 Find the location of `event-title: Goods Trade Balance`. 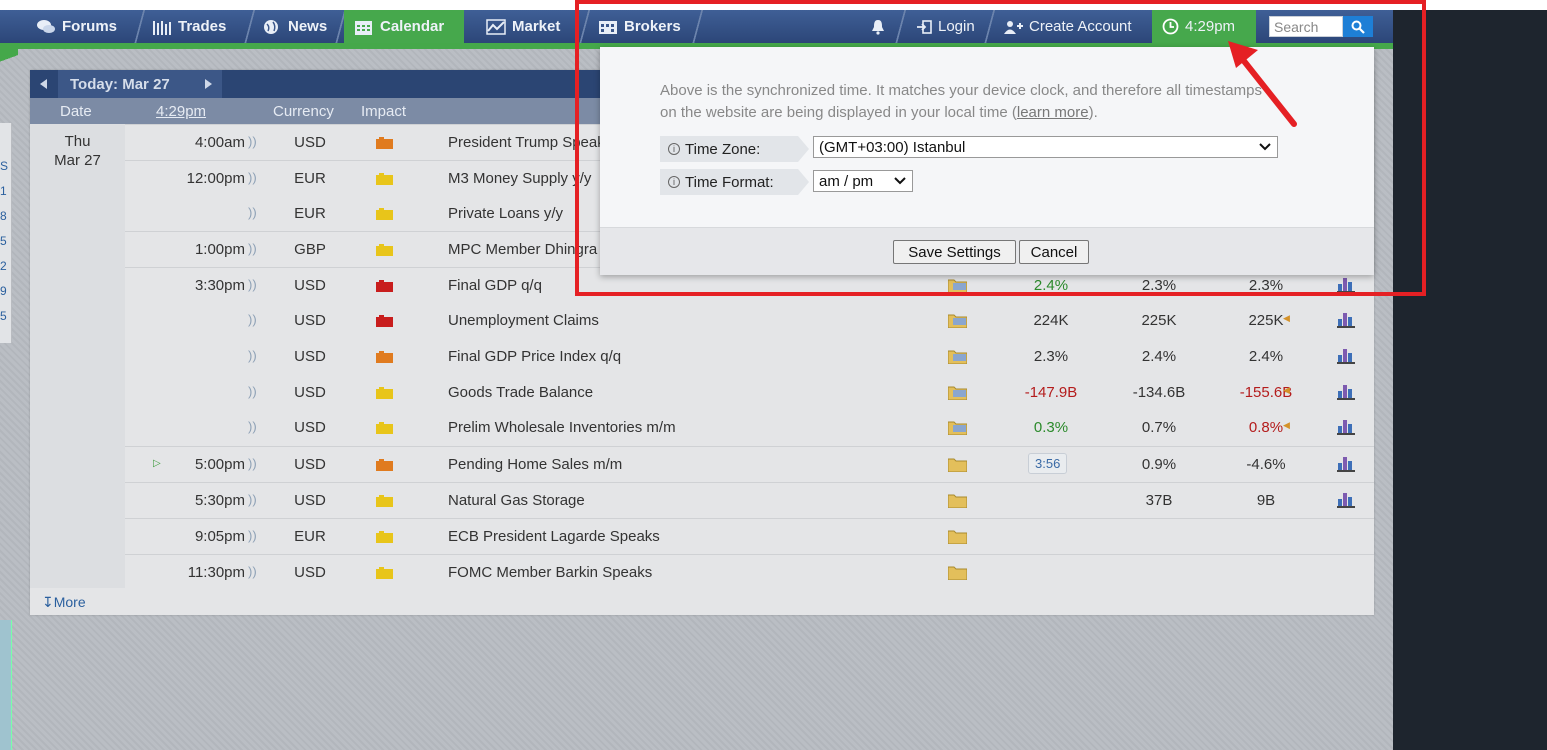

event-title: Goods Trade Balance is located at coordinates (520, 392).